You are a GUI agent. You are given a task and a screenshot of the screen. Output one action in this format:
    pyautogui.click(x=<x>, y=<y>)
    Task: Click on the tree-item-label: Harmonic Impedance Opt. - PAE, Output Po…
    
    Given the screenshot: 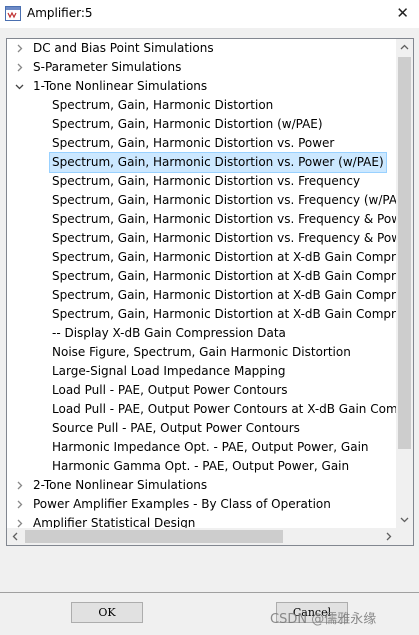 What is the action you would take?
    pyautogui.click(x=210, y=447)
    